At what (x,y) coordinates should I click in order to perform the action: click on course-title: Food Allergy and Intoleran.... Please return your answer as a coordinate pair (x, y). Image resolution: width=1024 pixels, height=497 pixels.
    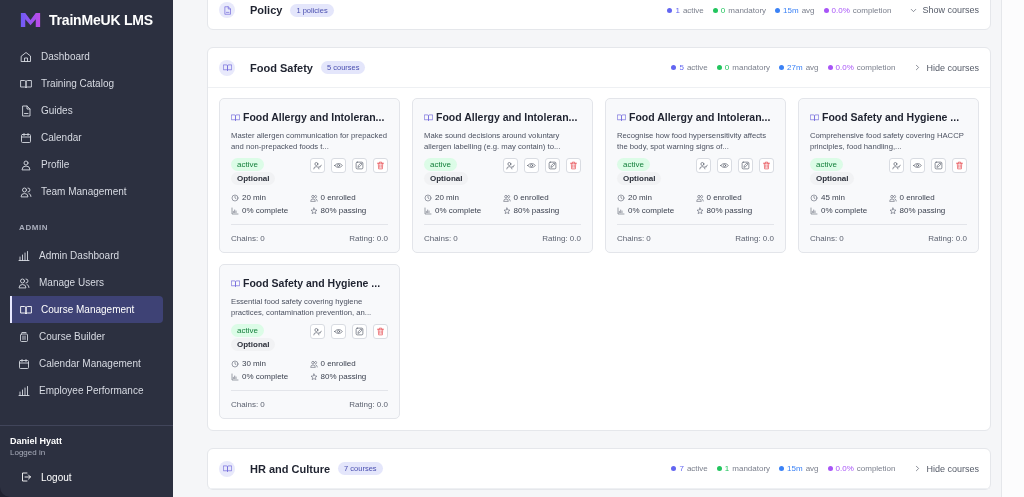
    Looking at the image, I should click on (700, 117).